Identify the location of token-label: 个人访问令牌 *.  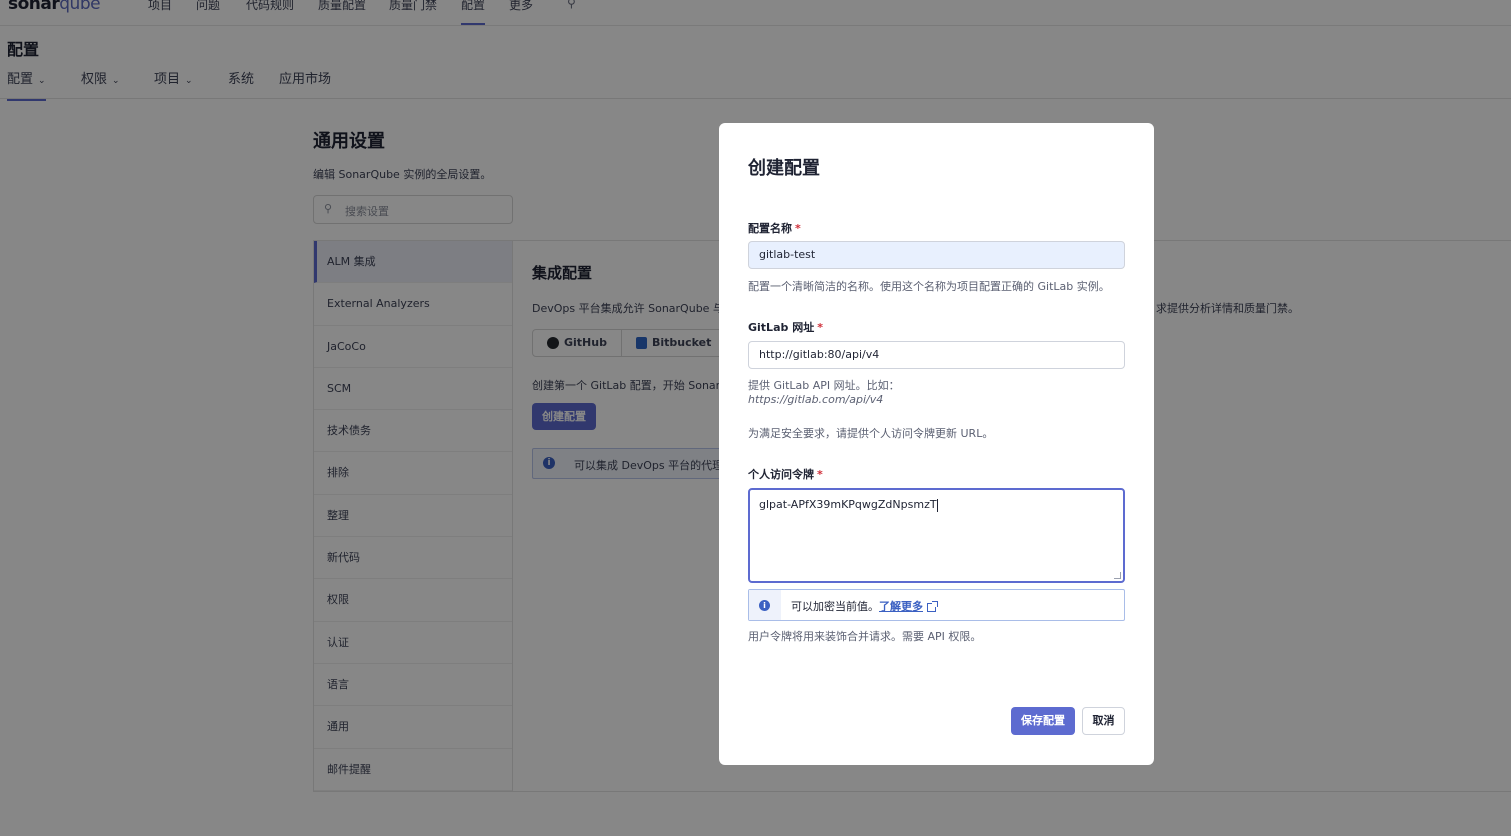
(785, 474).